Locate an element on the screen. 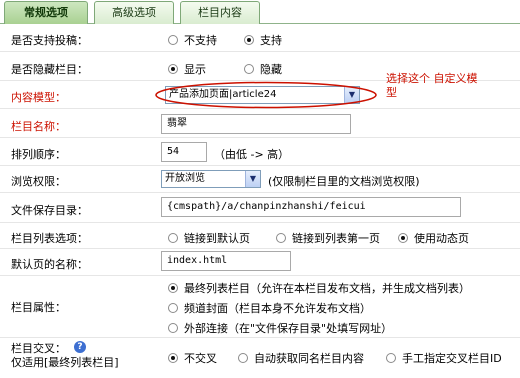  order-label: 排列顺序： is located at coordinates (38, 154).